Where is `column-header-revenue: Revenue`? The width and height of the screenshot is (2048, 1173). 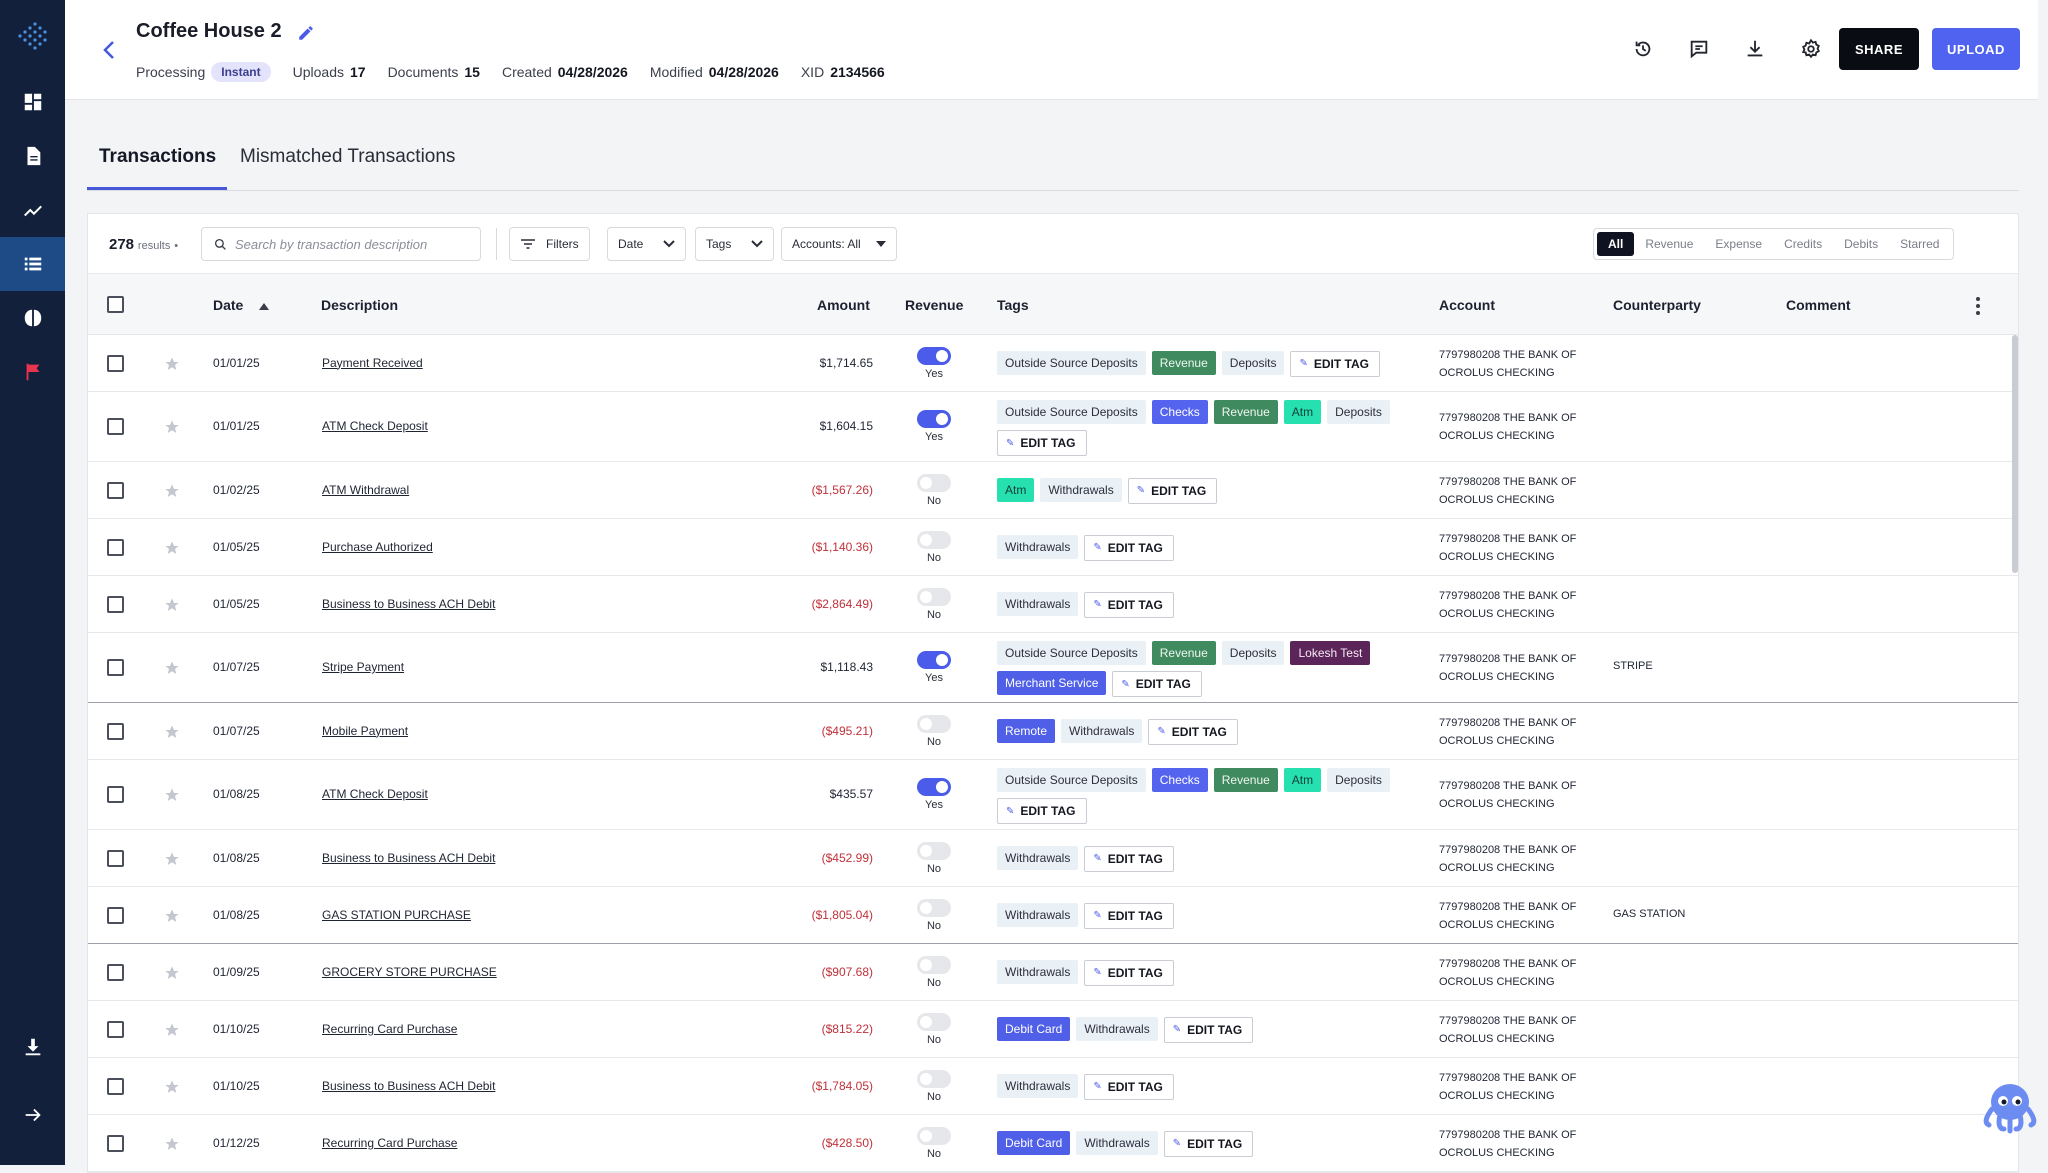 column-header-revenue: Revenue is located at coordinates (934, 305).